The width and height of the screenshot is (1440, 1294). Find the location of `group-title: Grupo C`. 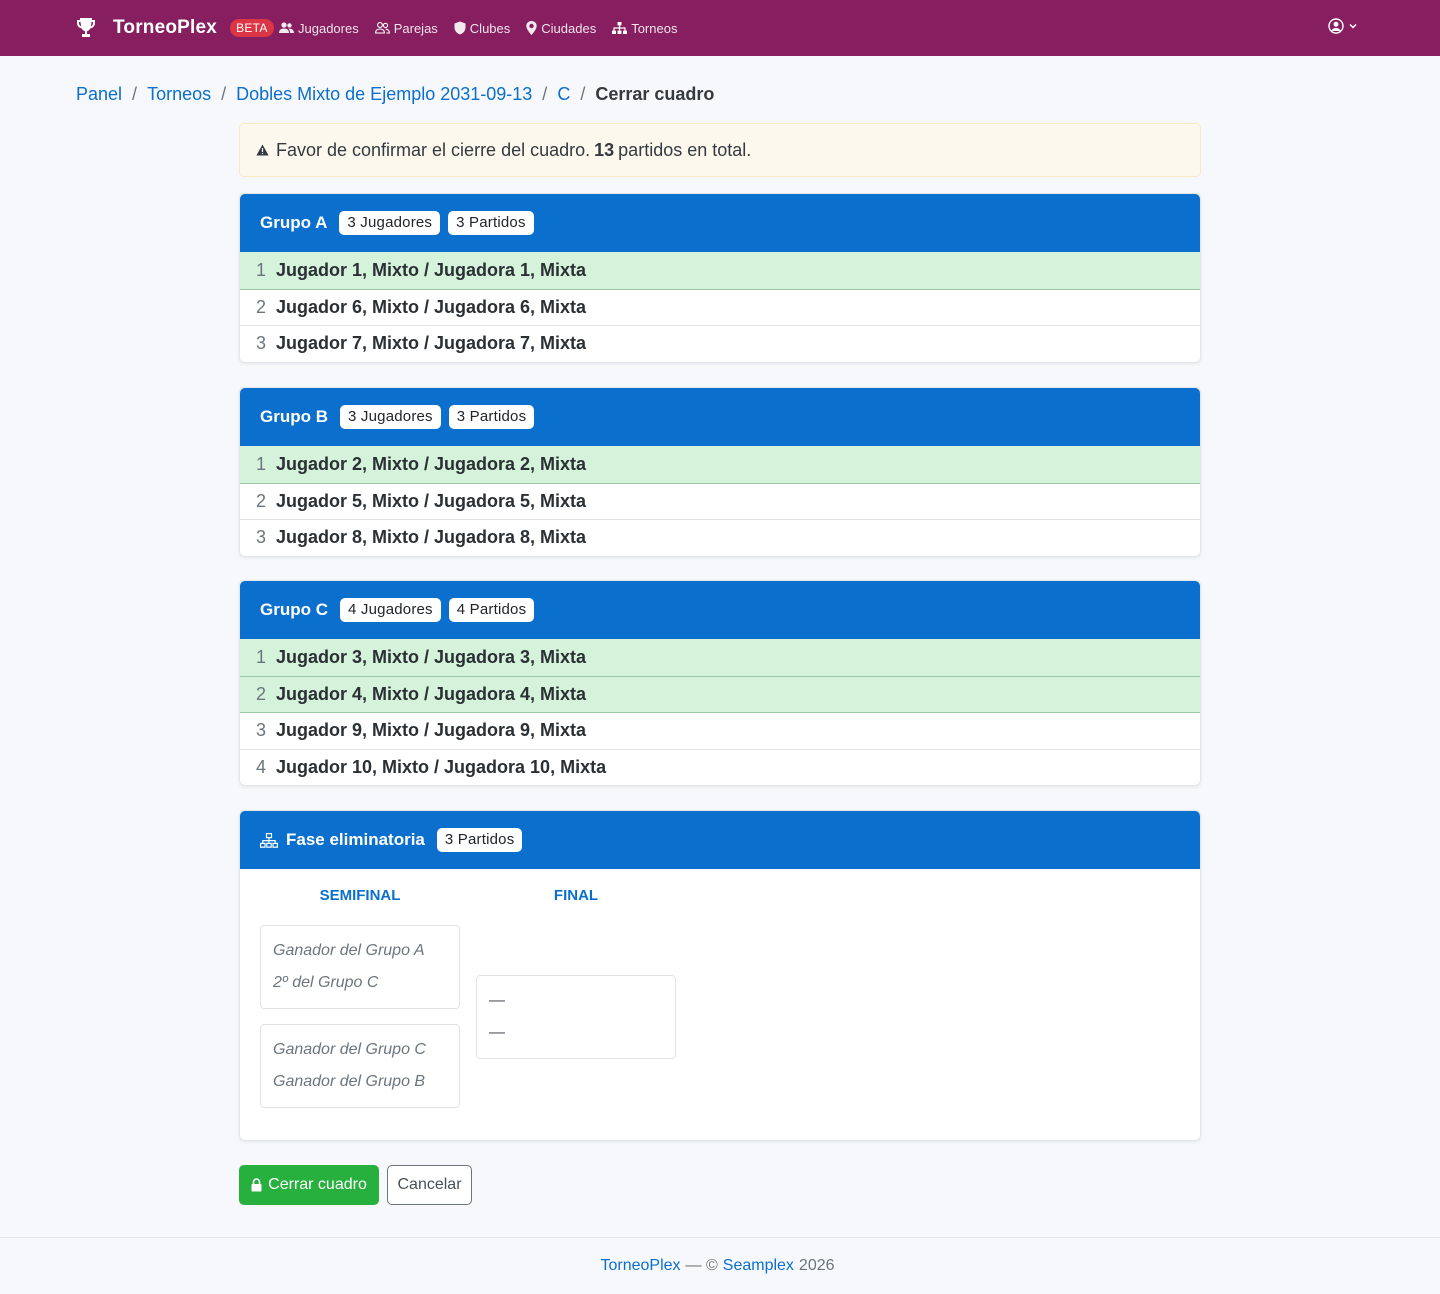

group-title: Grupo C is located at coordinates (294, 609).